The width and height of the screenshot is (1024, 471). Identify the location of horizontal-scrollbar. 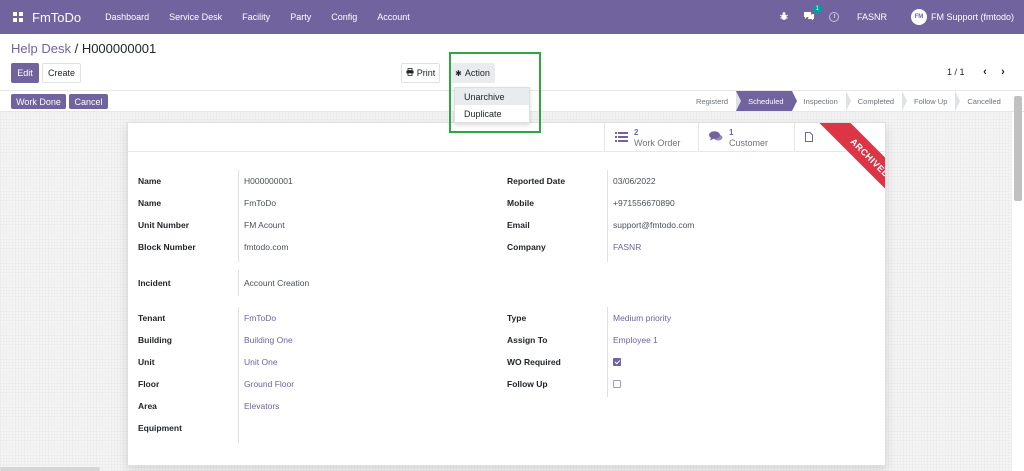
(50, 469).